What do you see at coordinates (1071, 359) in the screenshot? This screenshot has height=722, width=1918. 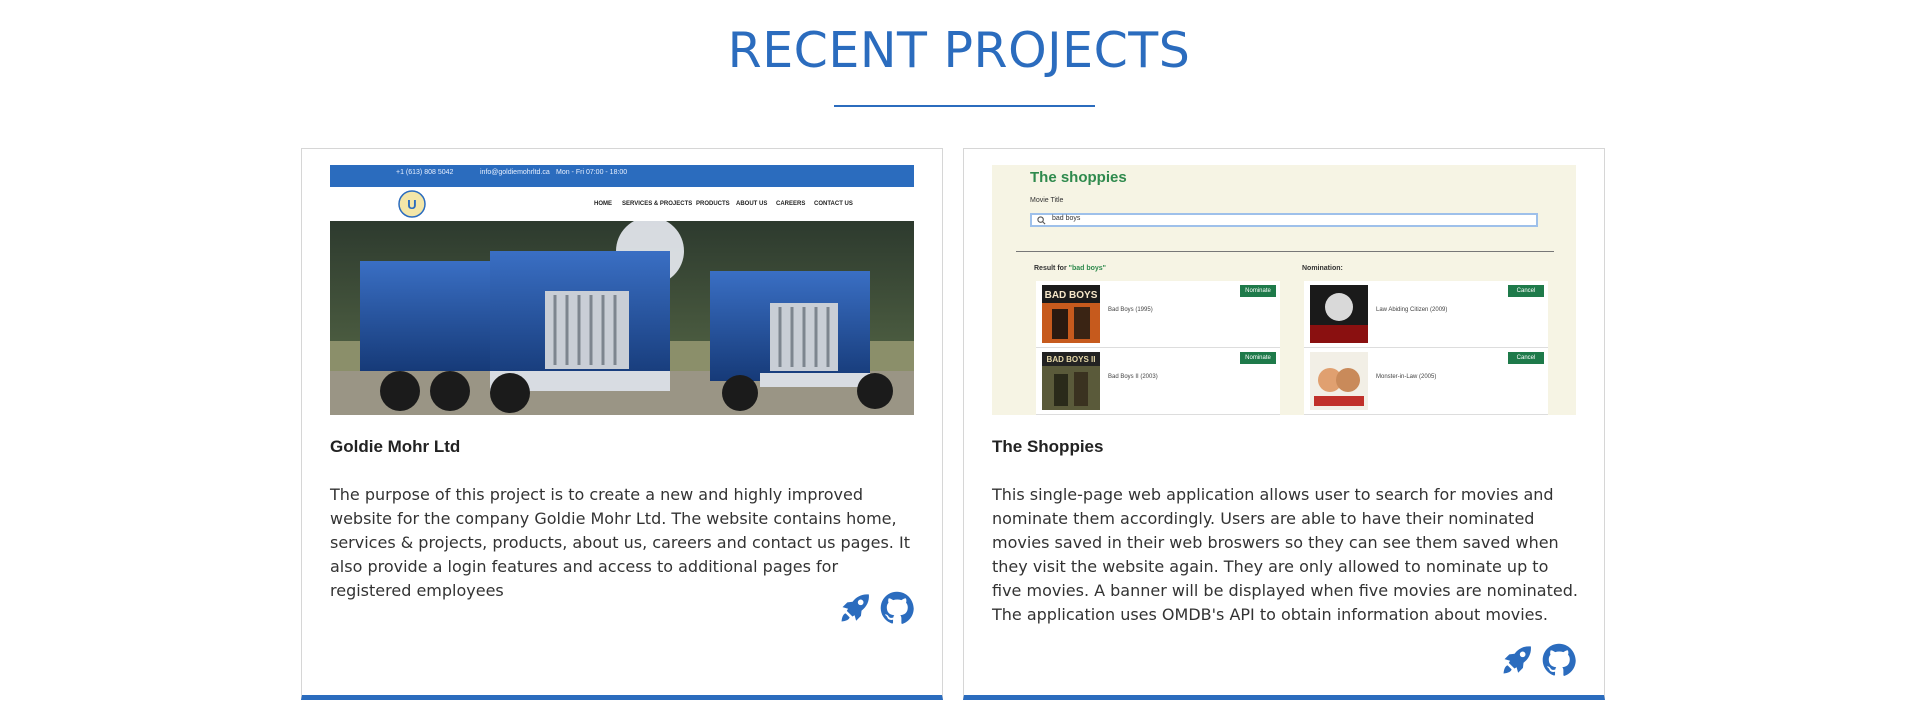 I see `svg-text: BAD BOYS II` at bounding box center [1071, 359].